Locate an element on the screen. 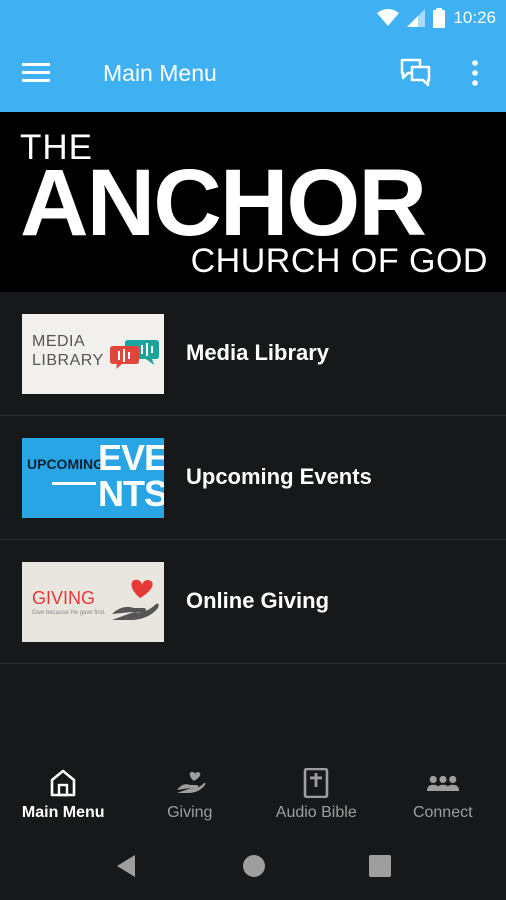 The width and height of the screenshot is (506, 900). media-library-thumbnail: MEDIA LIBRARY is located at coordinates (93, 354).